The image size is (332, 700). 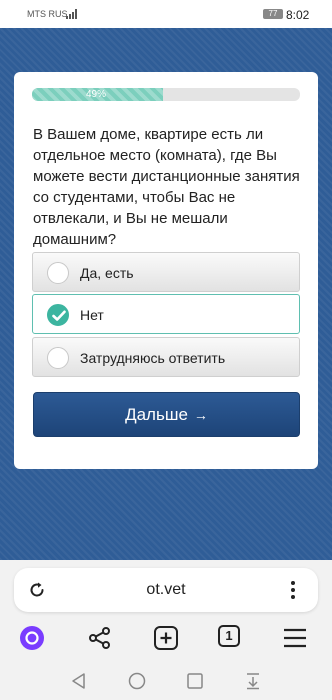 I want to click on clock: 8:02, so click(x=298, y=15).